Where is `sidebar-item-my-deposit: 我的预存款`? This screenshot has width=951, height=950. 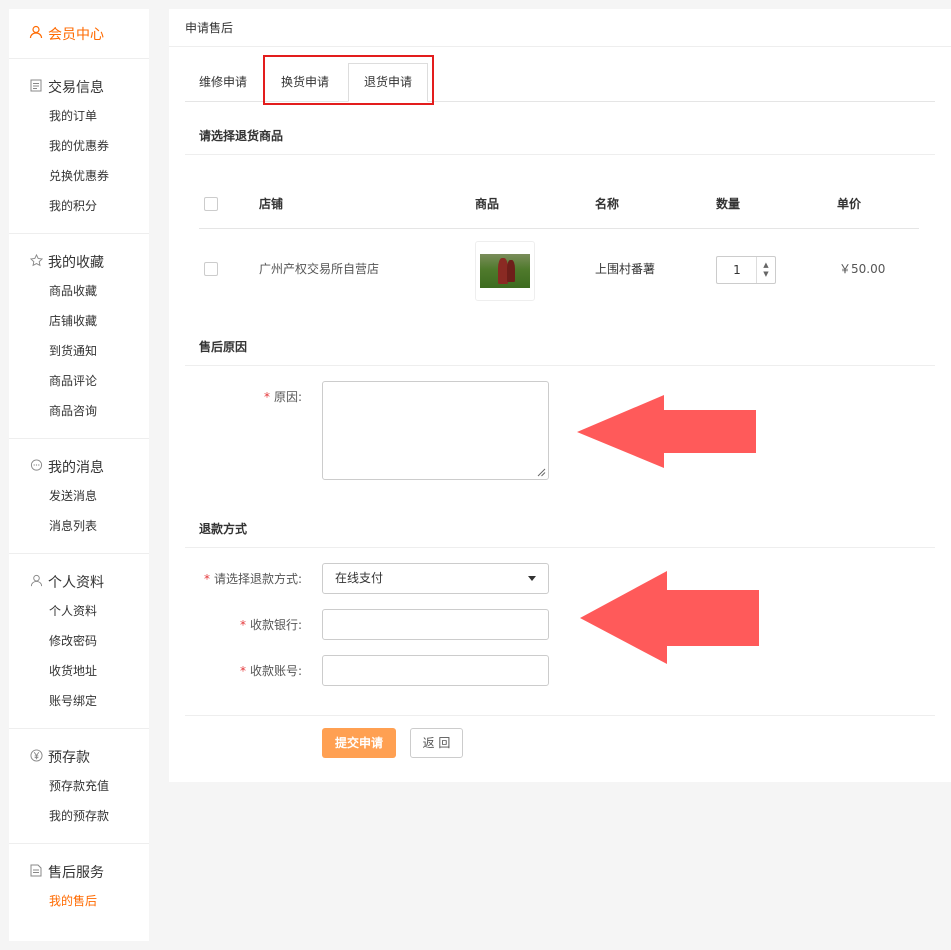
sidebar-item-my-deposit: 我的预存款 is located at coordinates (79, 816).